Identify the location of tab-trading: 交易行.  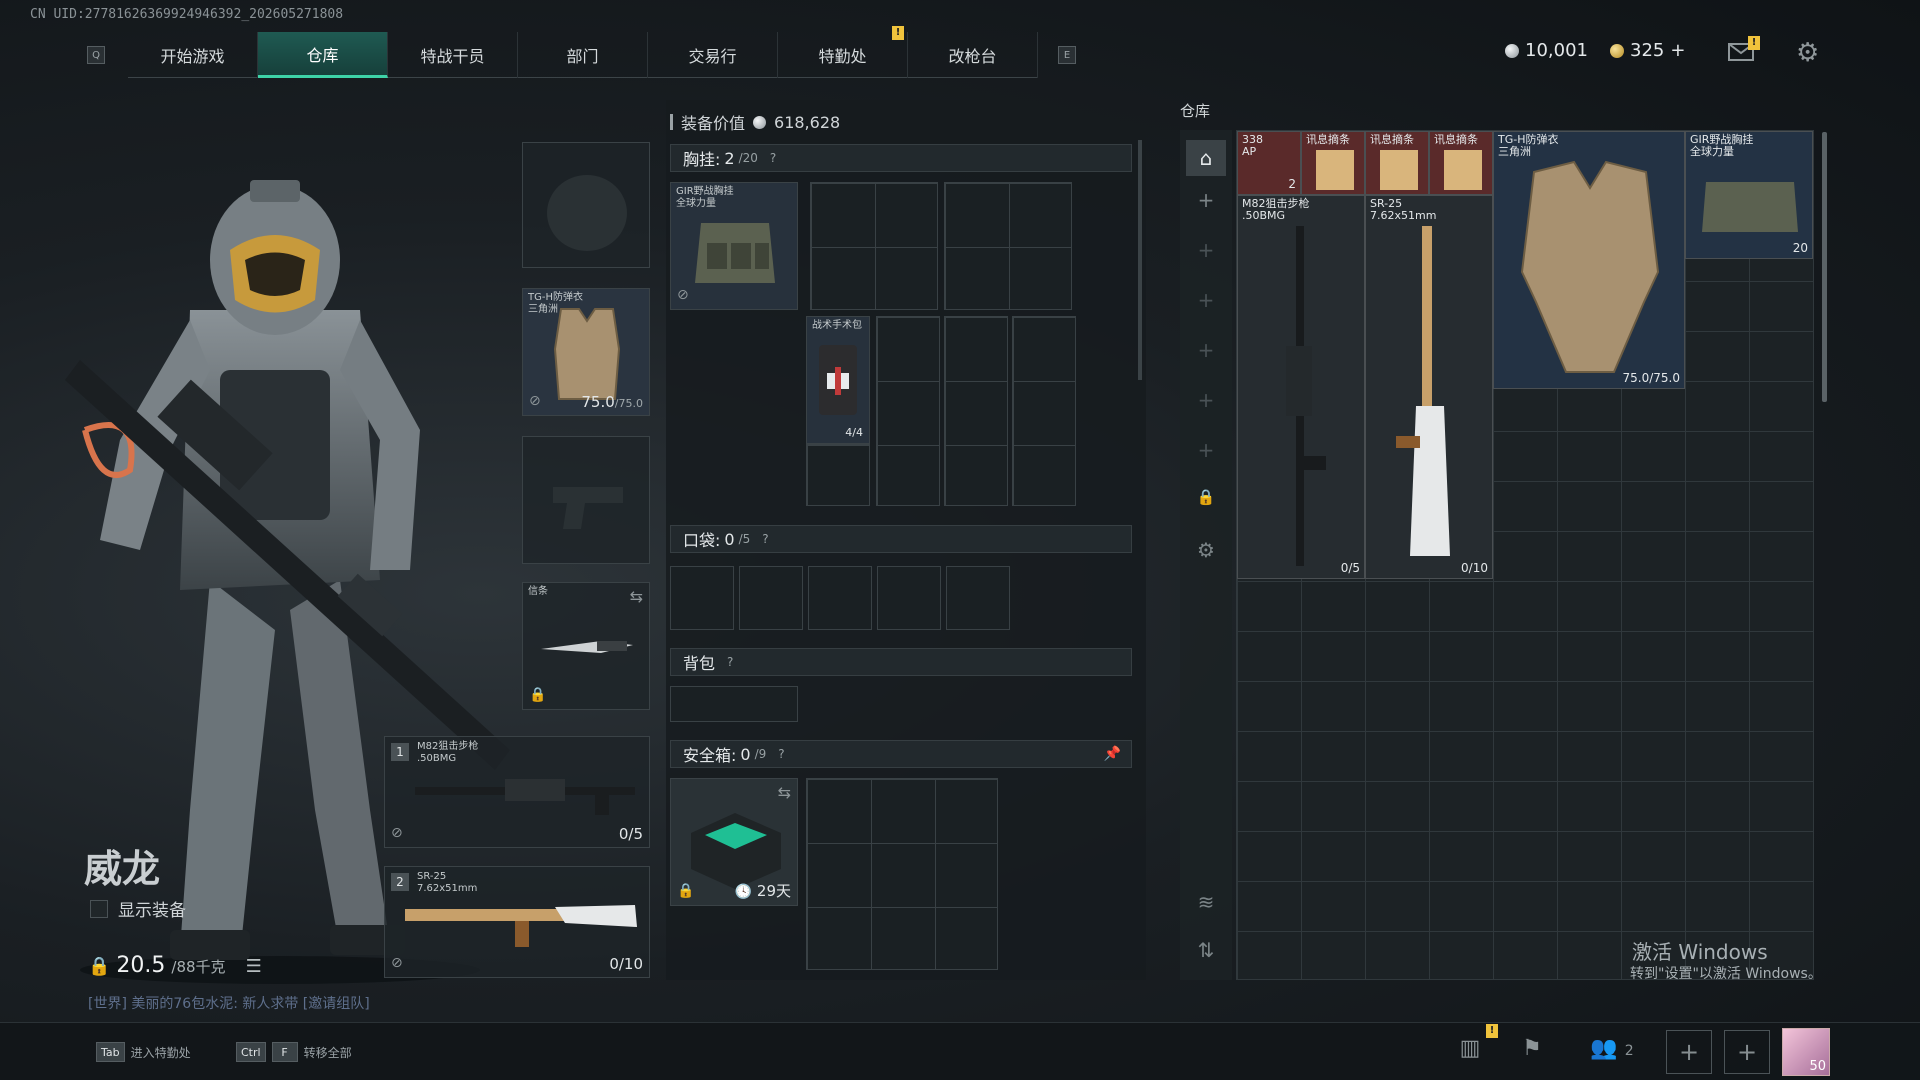
(713, 55).